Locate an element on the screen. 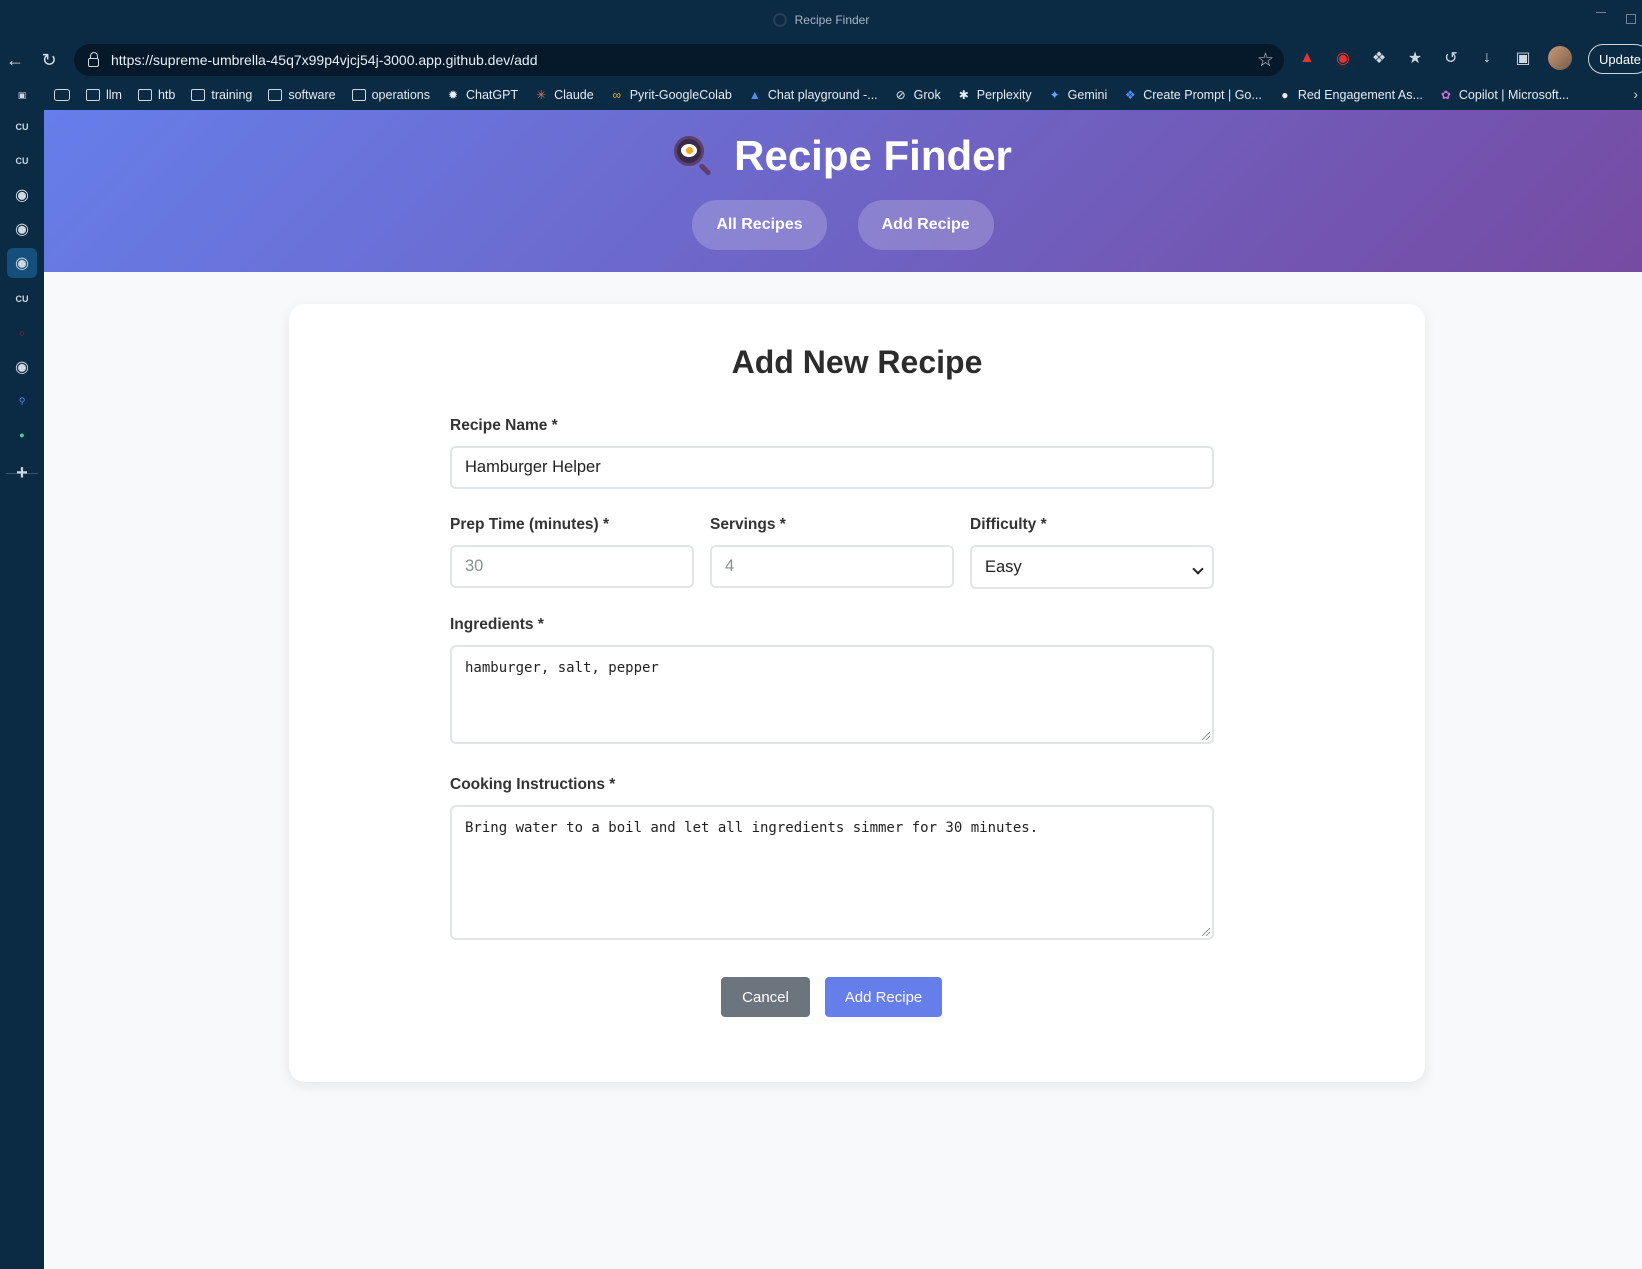 Image resolution: width=1642 pixels, height=1269 pixels. sidebar-tab-cu-1: CU is located at coordinates (22, 127).